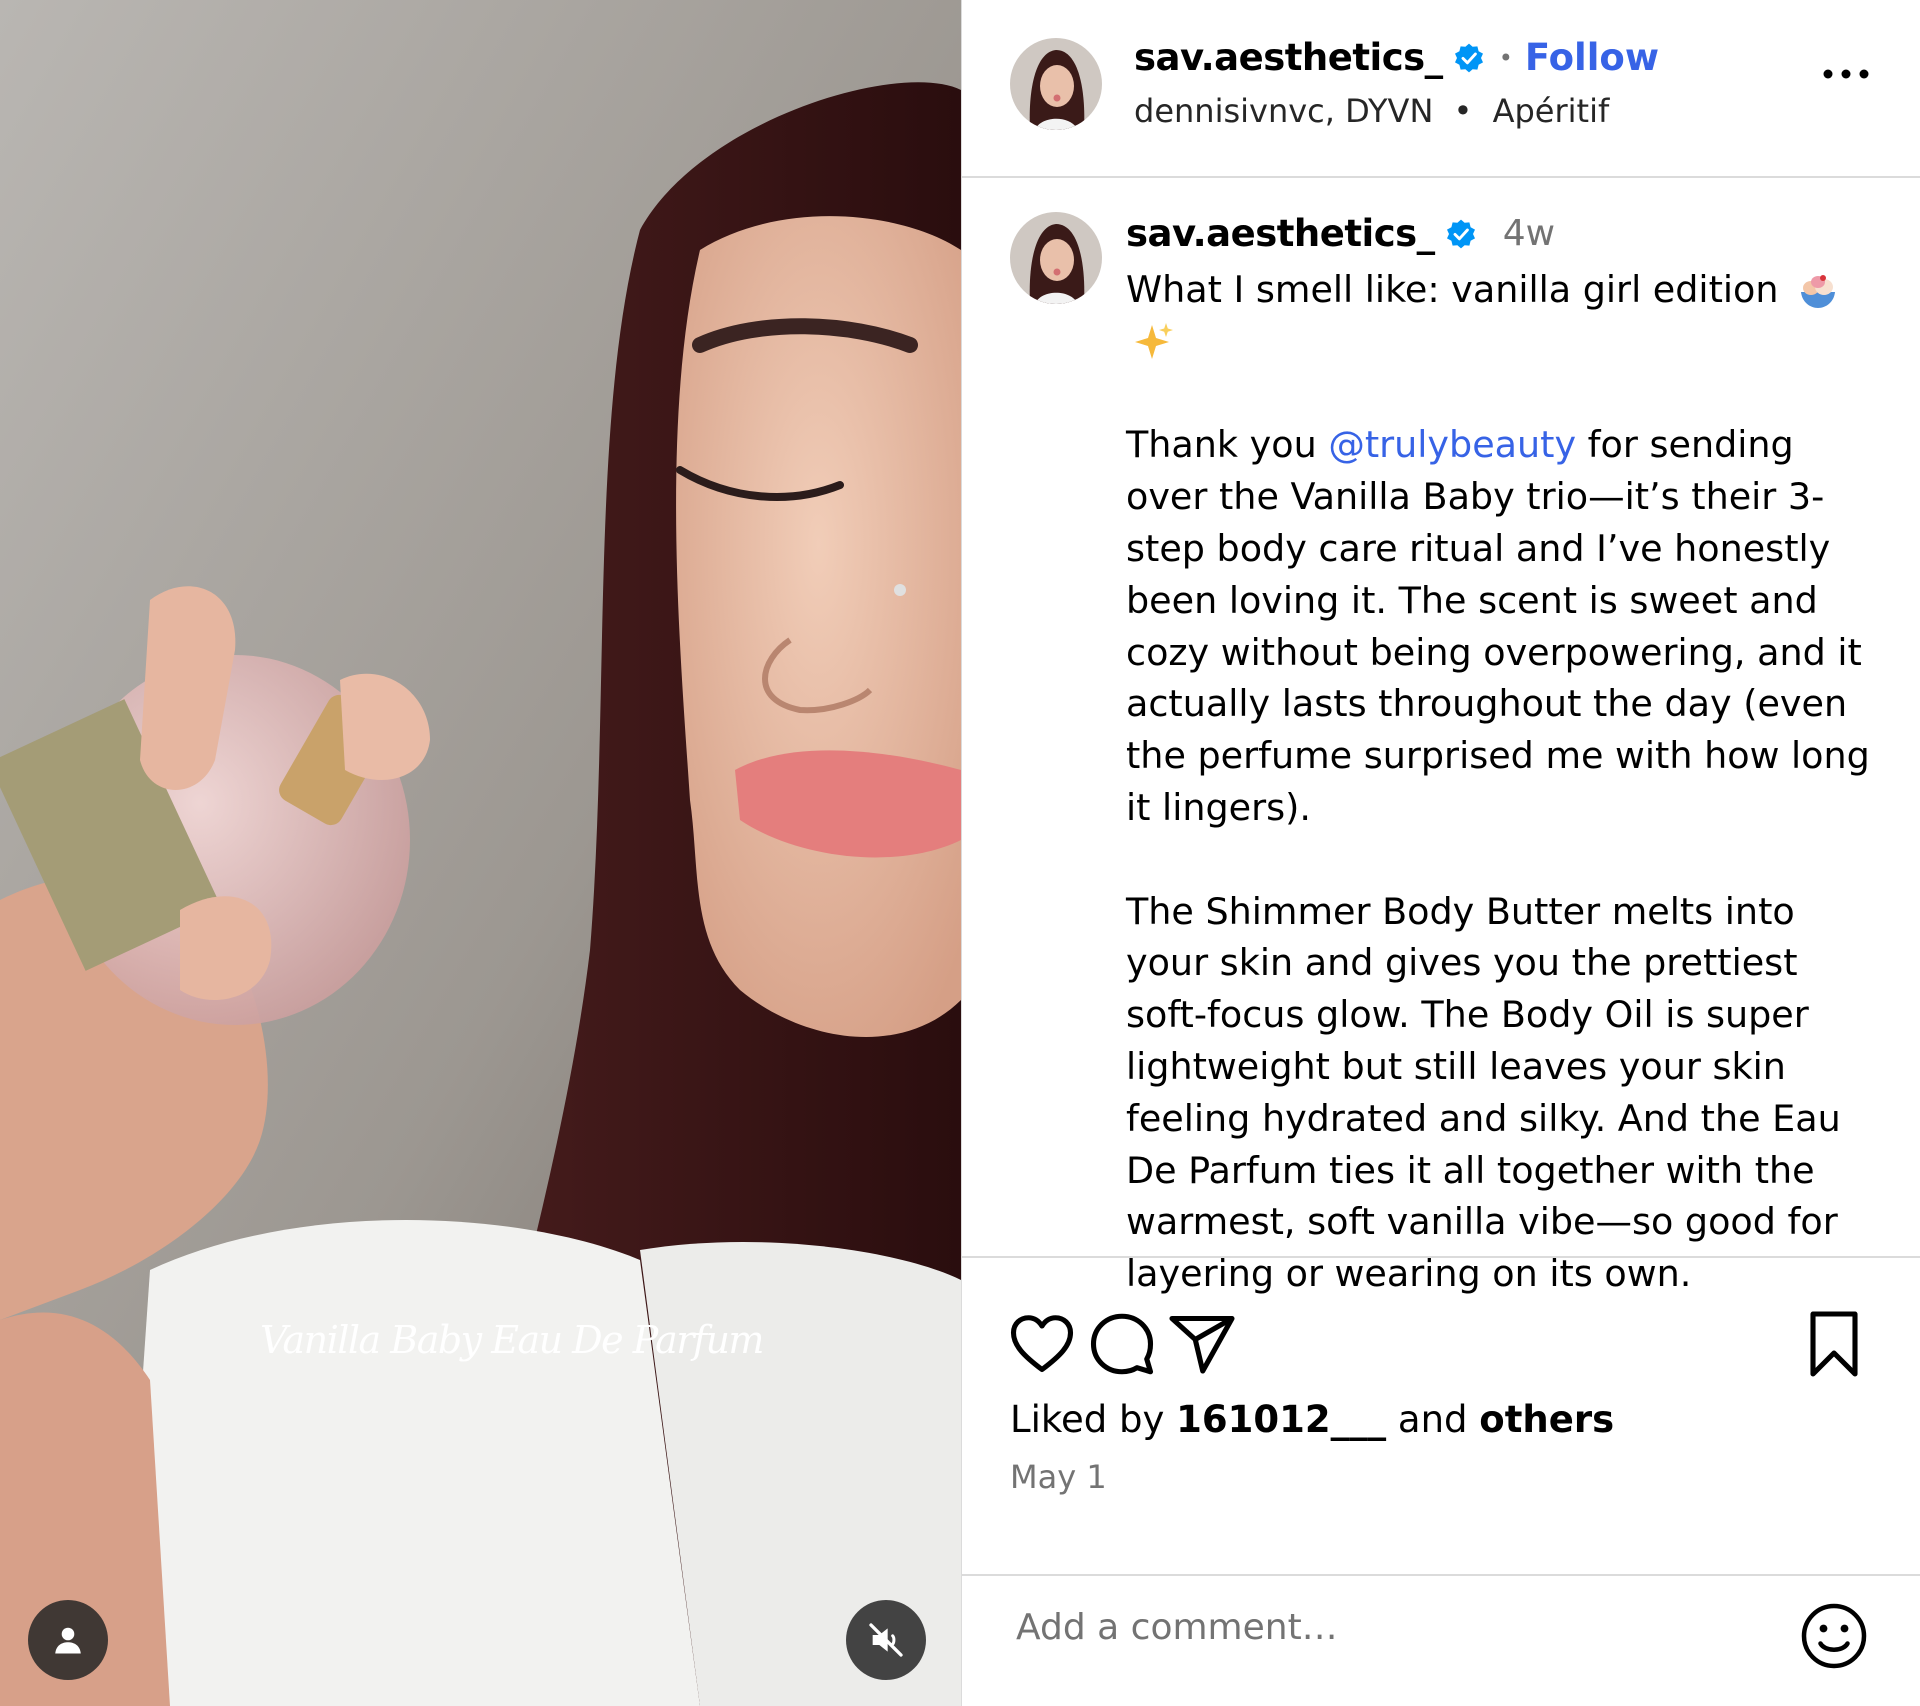 This screenshot has width=1920, height=1706. Describe the element at coordinates (512, 1340) in the screenshot. I see `media-overlay-text: Vanilla Baby Eau De Parfum` at that location.